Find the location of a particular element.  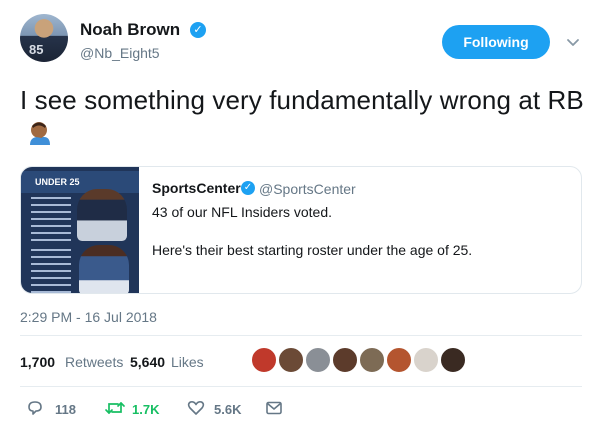

quoted-media-image: UNDER 25 is located at coordinates (80, 230).